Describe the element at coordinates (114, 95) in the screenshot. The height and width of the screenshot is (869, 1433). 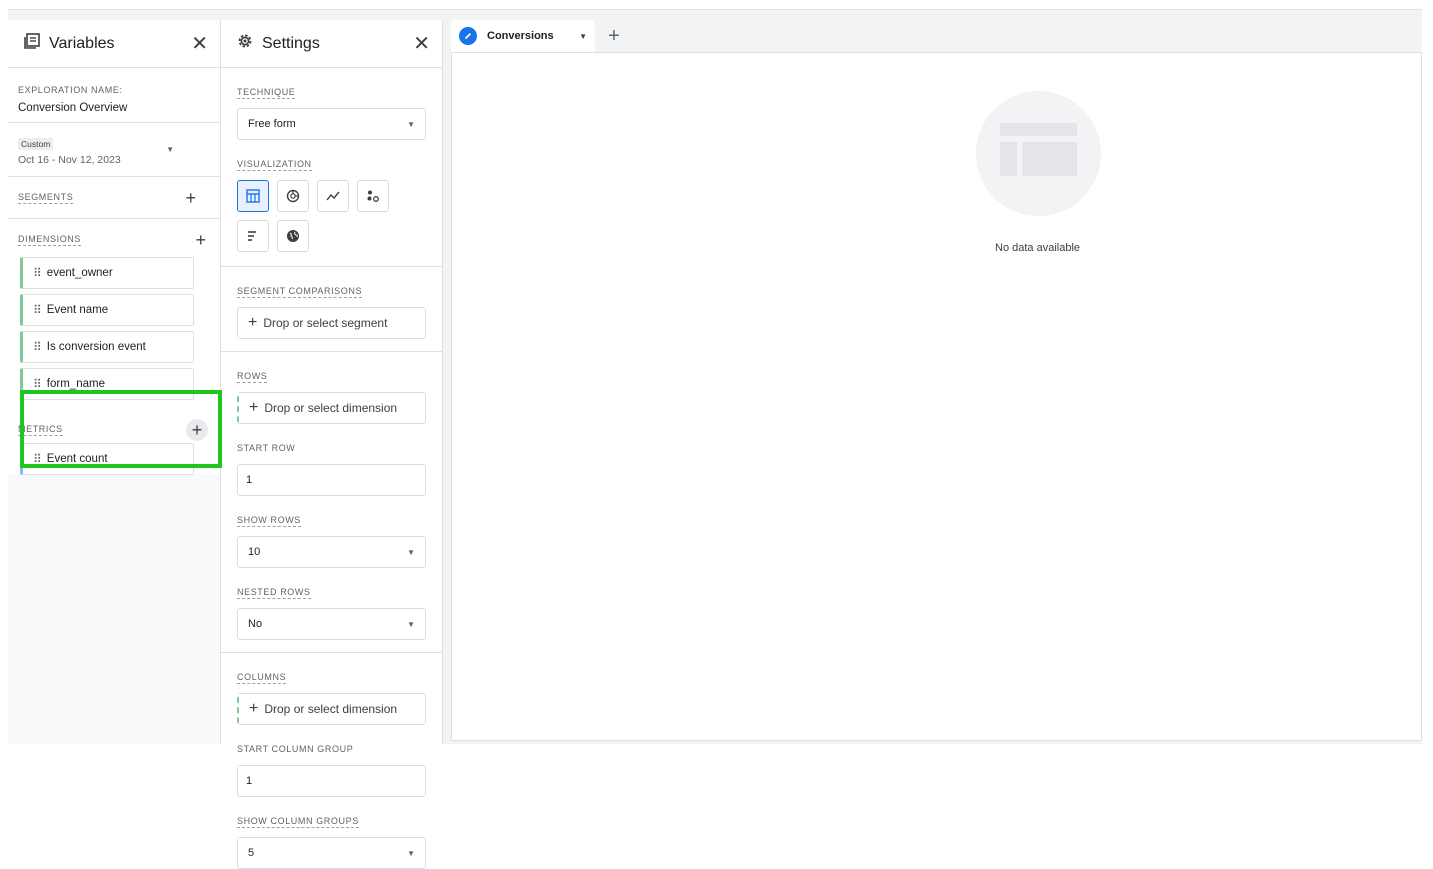
I see `exploration-name-section: EXPLORATION NAME: Conversion Overview` at that location.